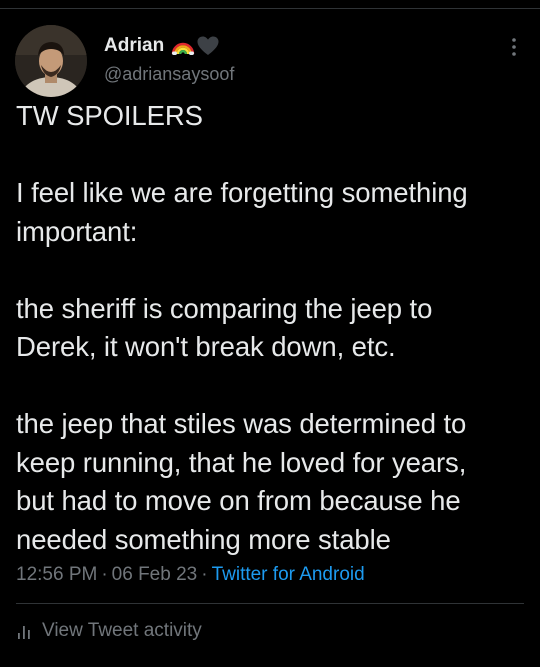 The width and height of the screenshot is (540, 667). What do you see at coordinates (206, 346) in the screenshot?
I see `tweet-line: Derek, it won't break down, etc.` at bounding box center [206, 346].